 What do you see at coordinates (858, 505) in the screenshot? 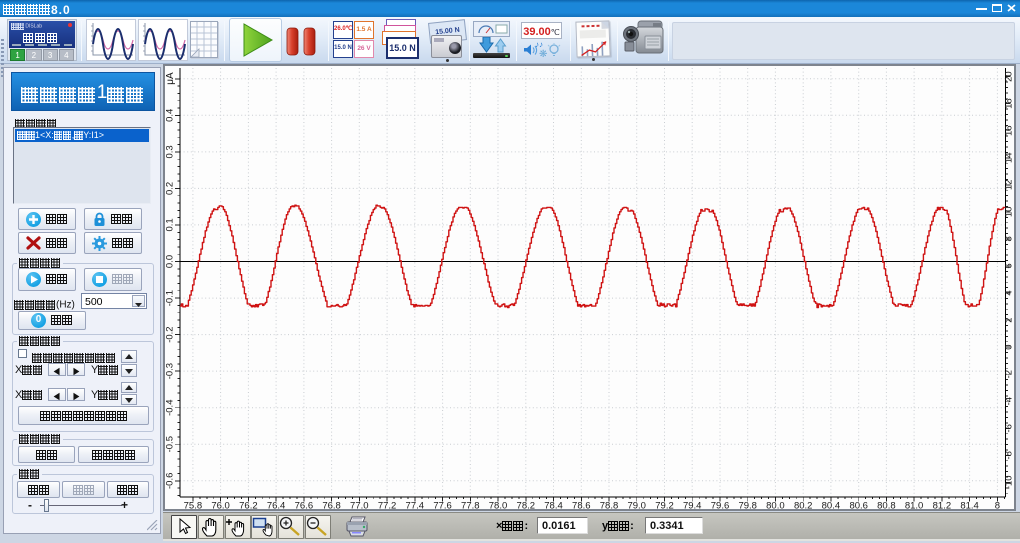
I see `svg-text: 80.6` at bounding box center [858, 505].